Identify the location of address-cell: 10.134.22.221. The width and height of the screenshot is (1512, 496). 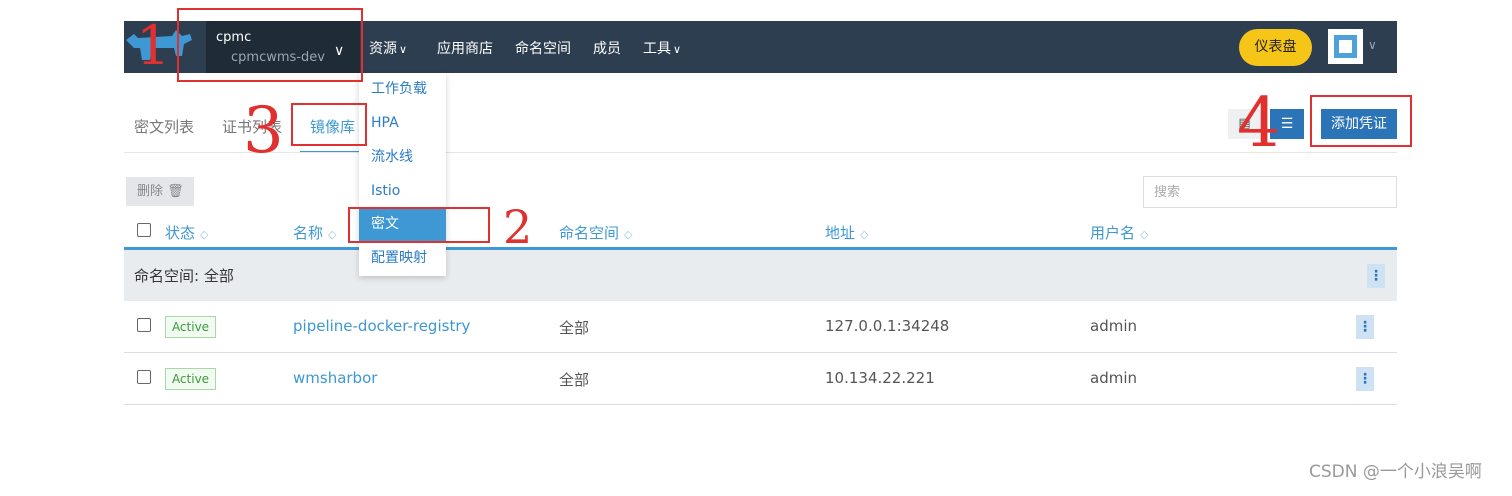
(880, 378).